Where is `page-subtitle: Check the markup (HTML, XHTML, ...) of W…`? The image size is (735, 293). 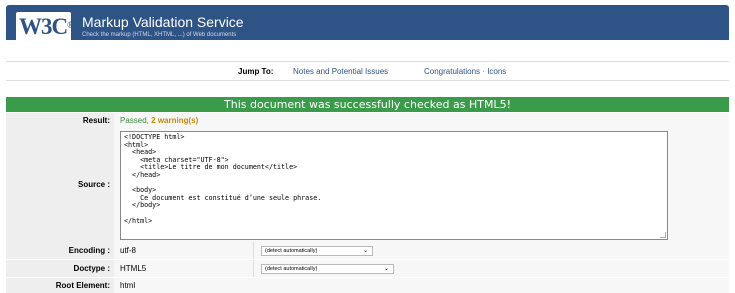
page-subtitle: Check the markup (HTML, XHTML, ...) of W… is located at coordinates (159, 35).